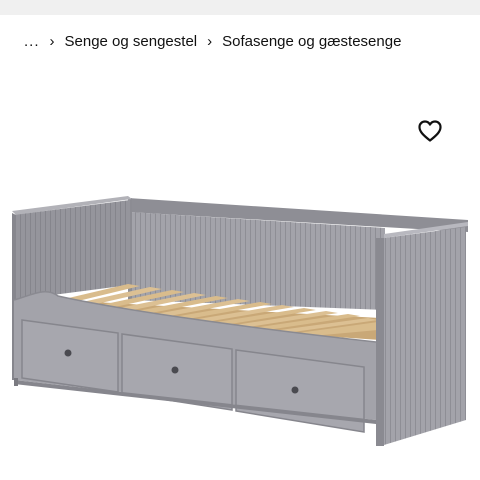  I want to click on breadcrumb-item-sofa-beds: Sofasenge og gæstesenge, so click(311, 41).